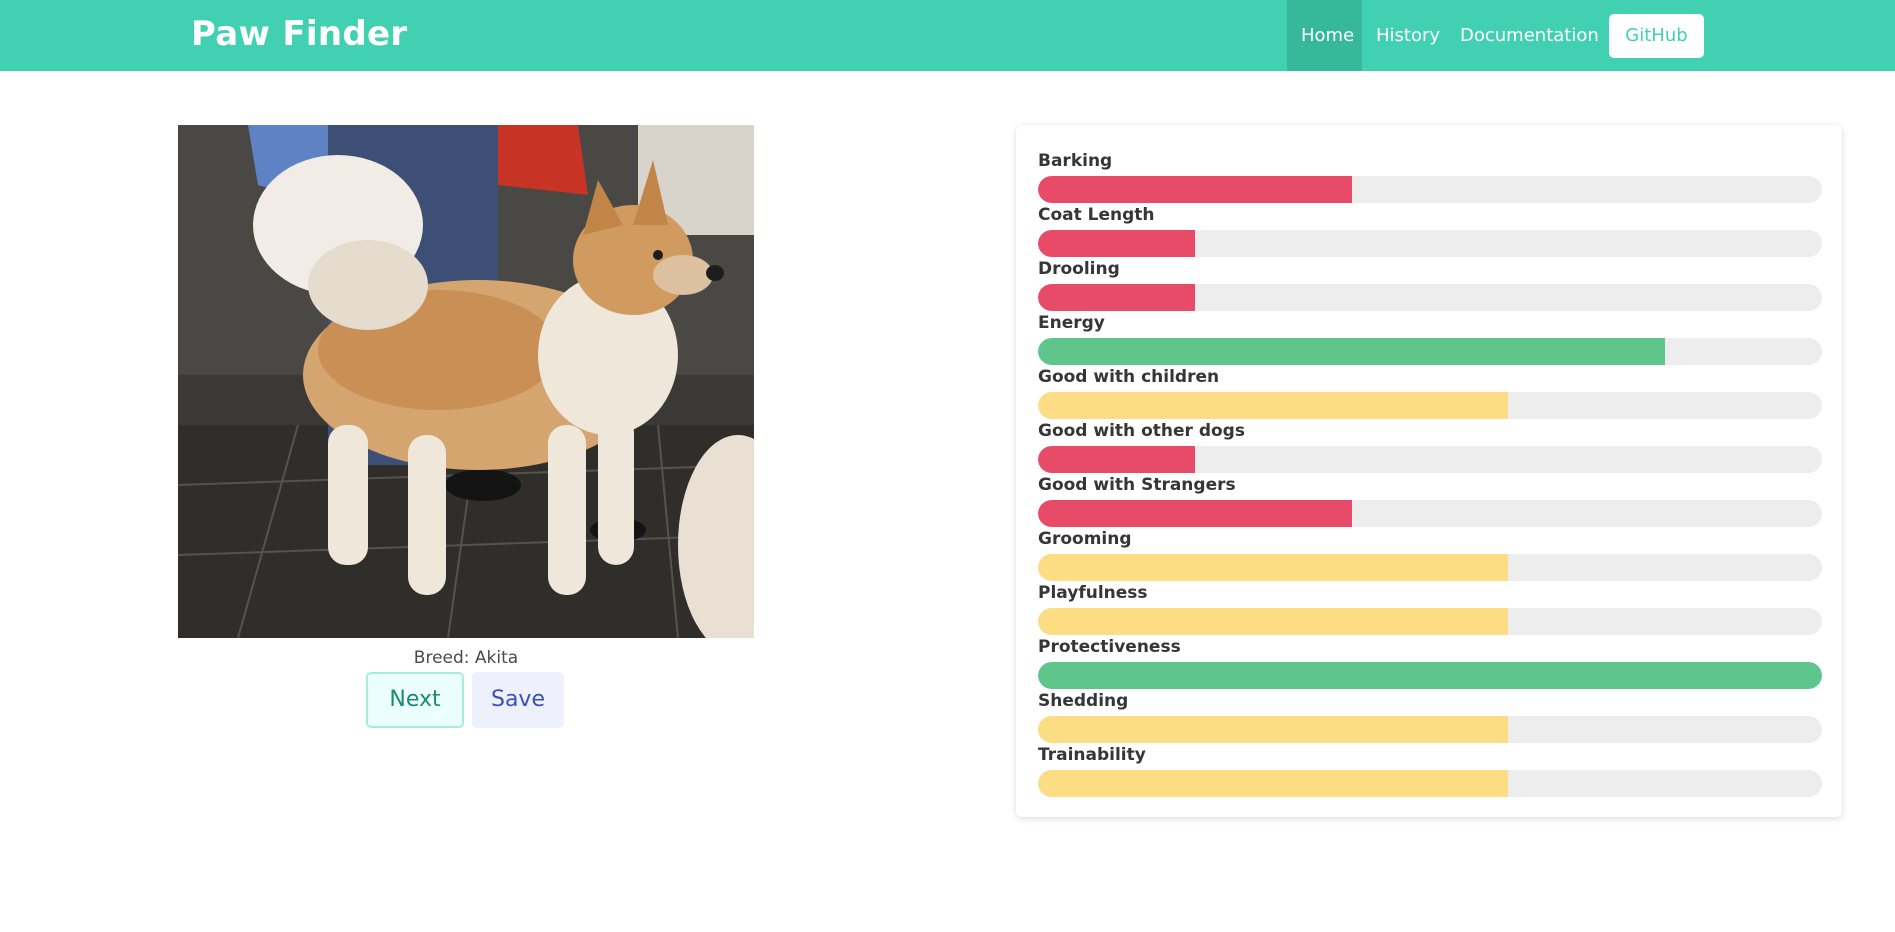  I want to click on trait-label: Barking, so click(1075, 161).